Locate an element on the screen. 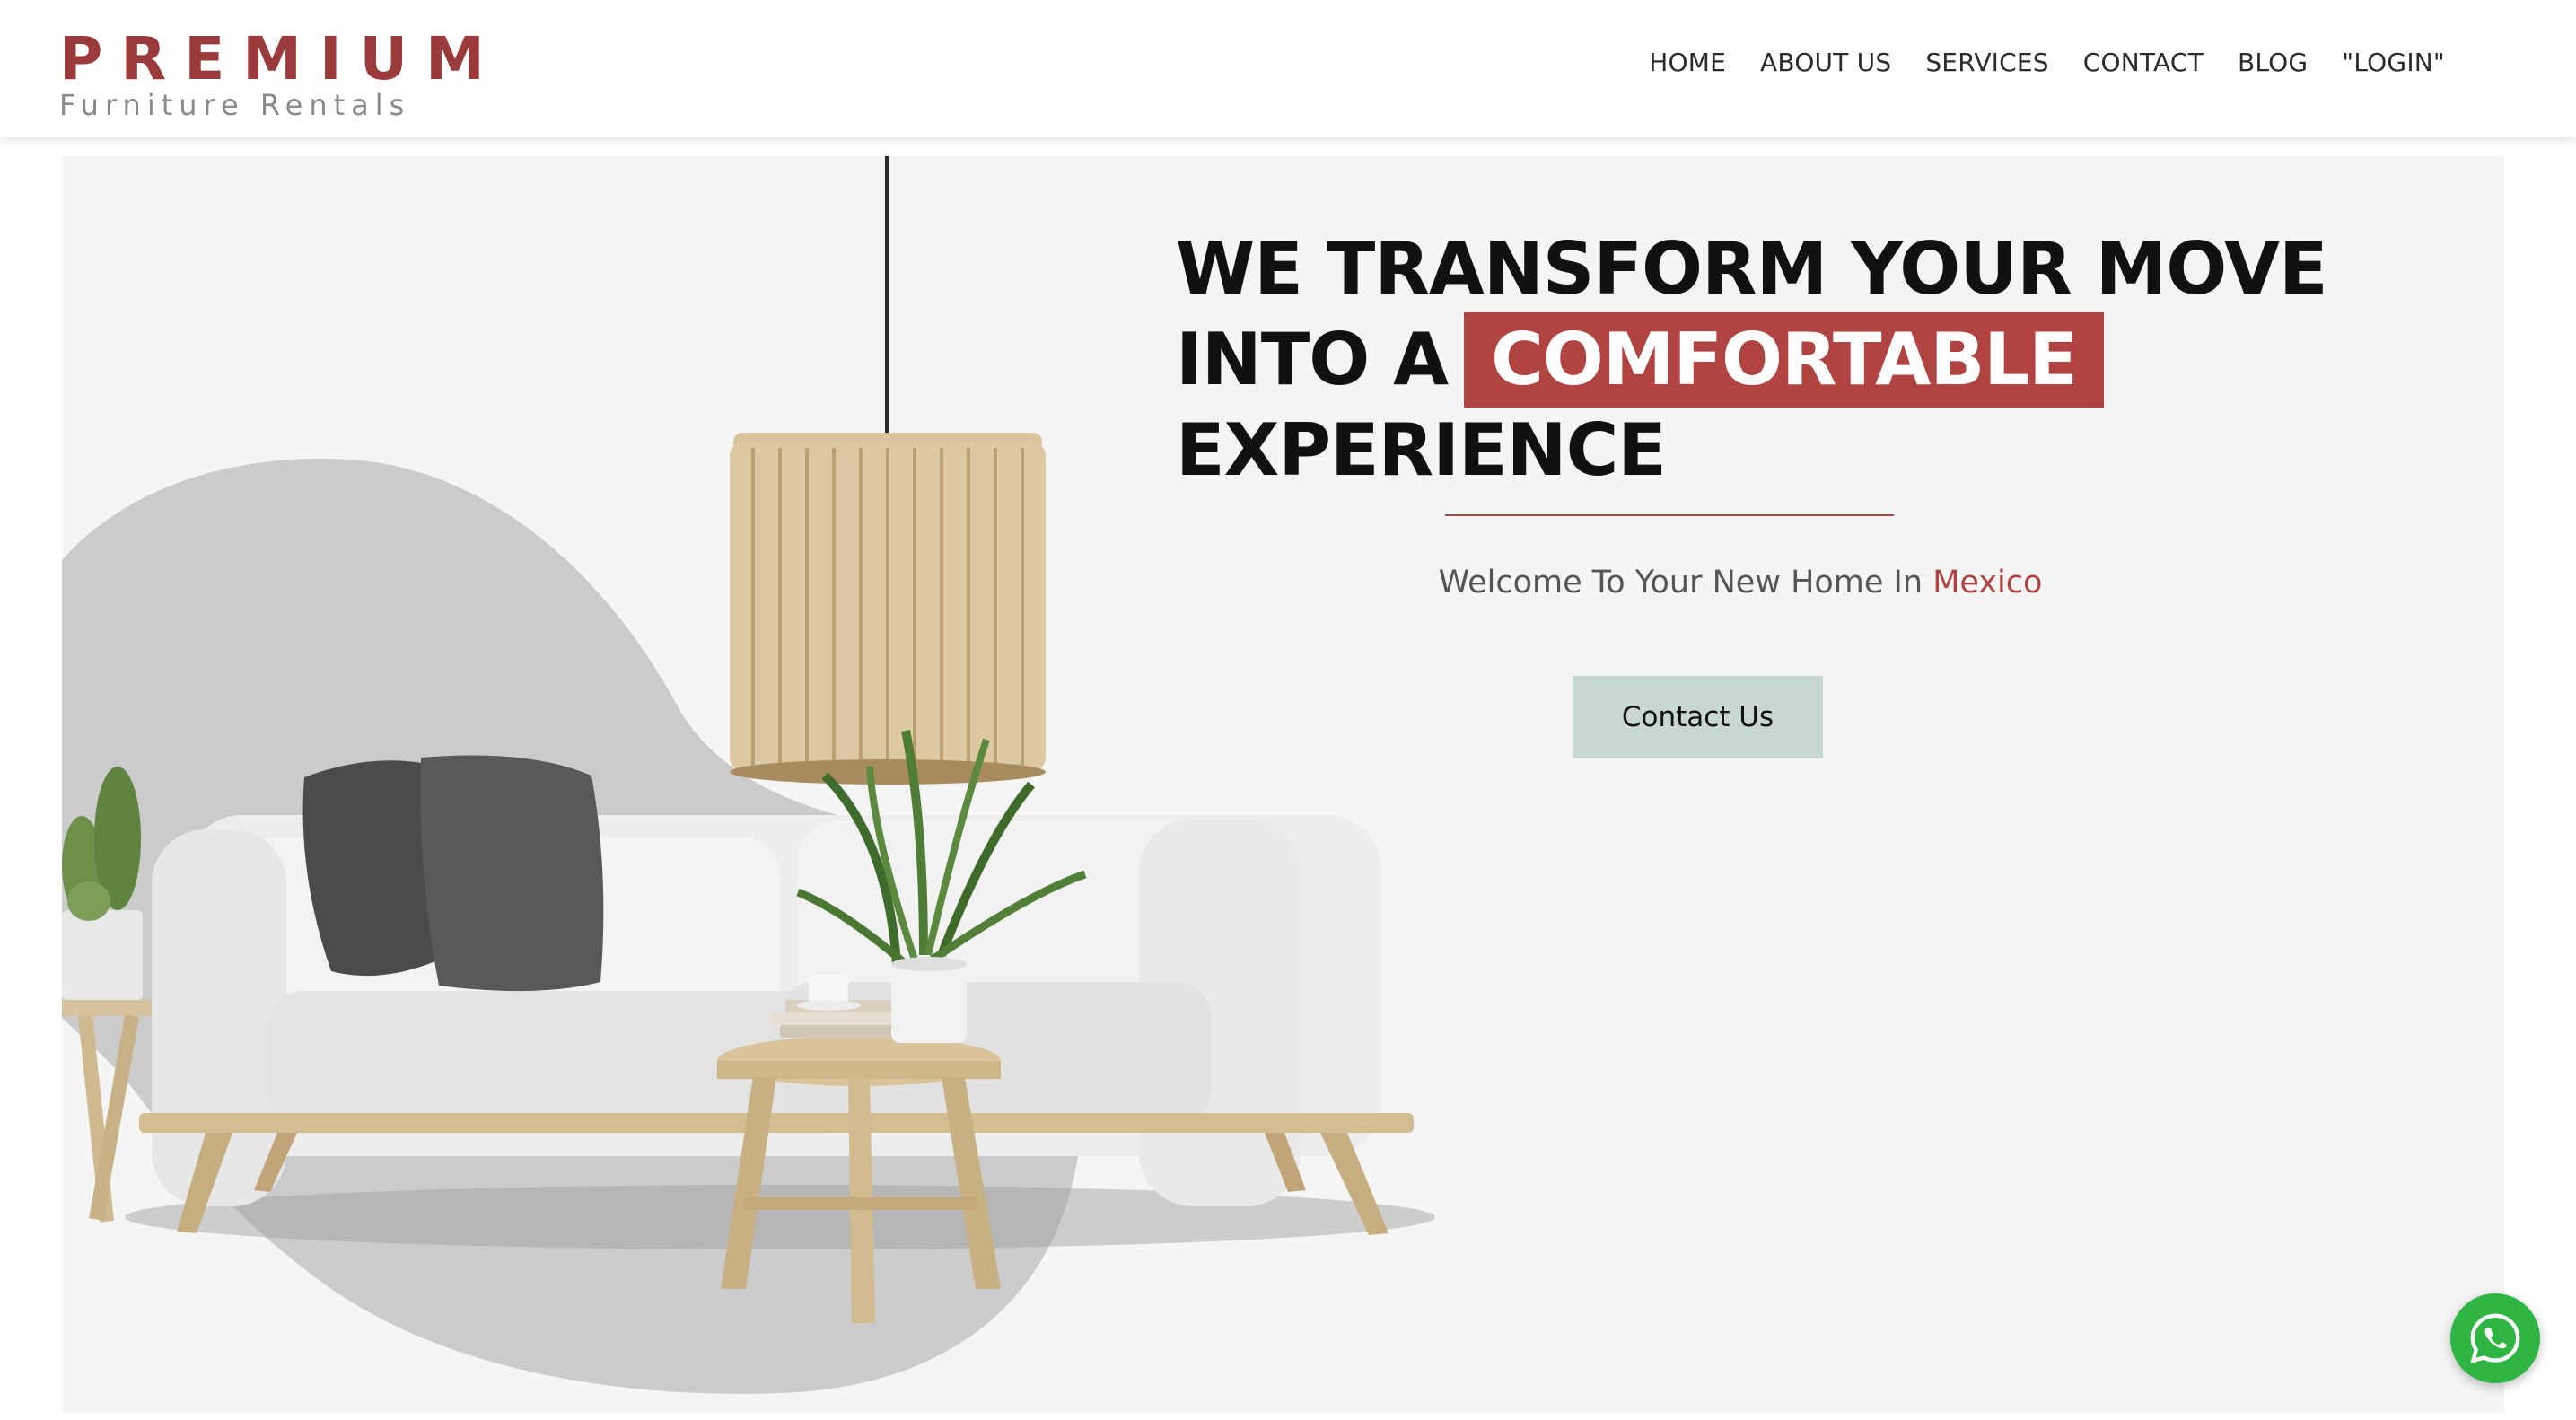  nav-about-us: ABOUT US is located at coordinates (1825, 63).